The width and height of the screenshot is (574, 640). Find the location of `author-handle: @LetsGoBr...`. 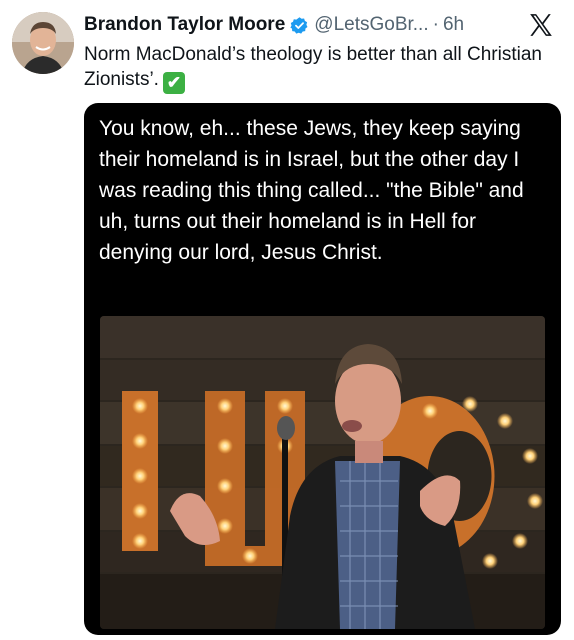

author-handle: @LetsGoBr... is located at coordinates (371, 25).